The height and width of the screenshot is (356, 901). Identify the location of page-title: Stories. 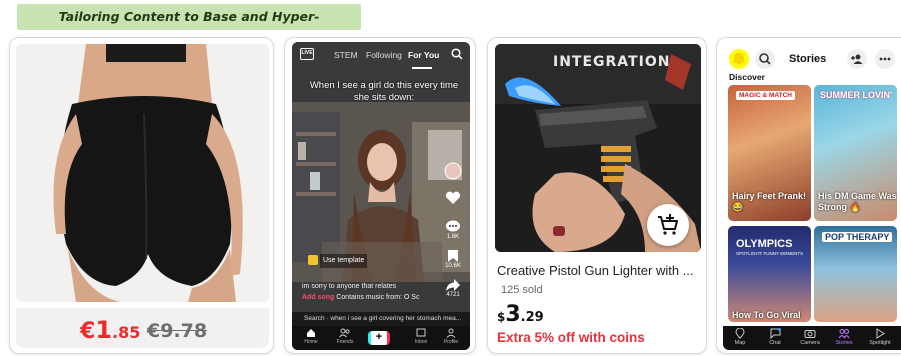
(808, 59).